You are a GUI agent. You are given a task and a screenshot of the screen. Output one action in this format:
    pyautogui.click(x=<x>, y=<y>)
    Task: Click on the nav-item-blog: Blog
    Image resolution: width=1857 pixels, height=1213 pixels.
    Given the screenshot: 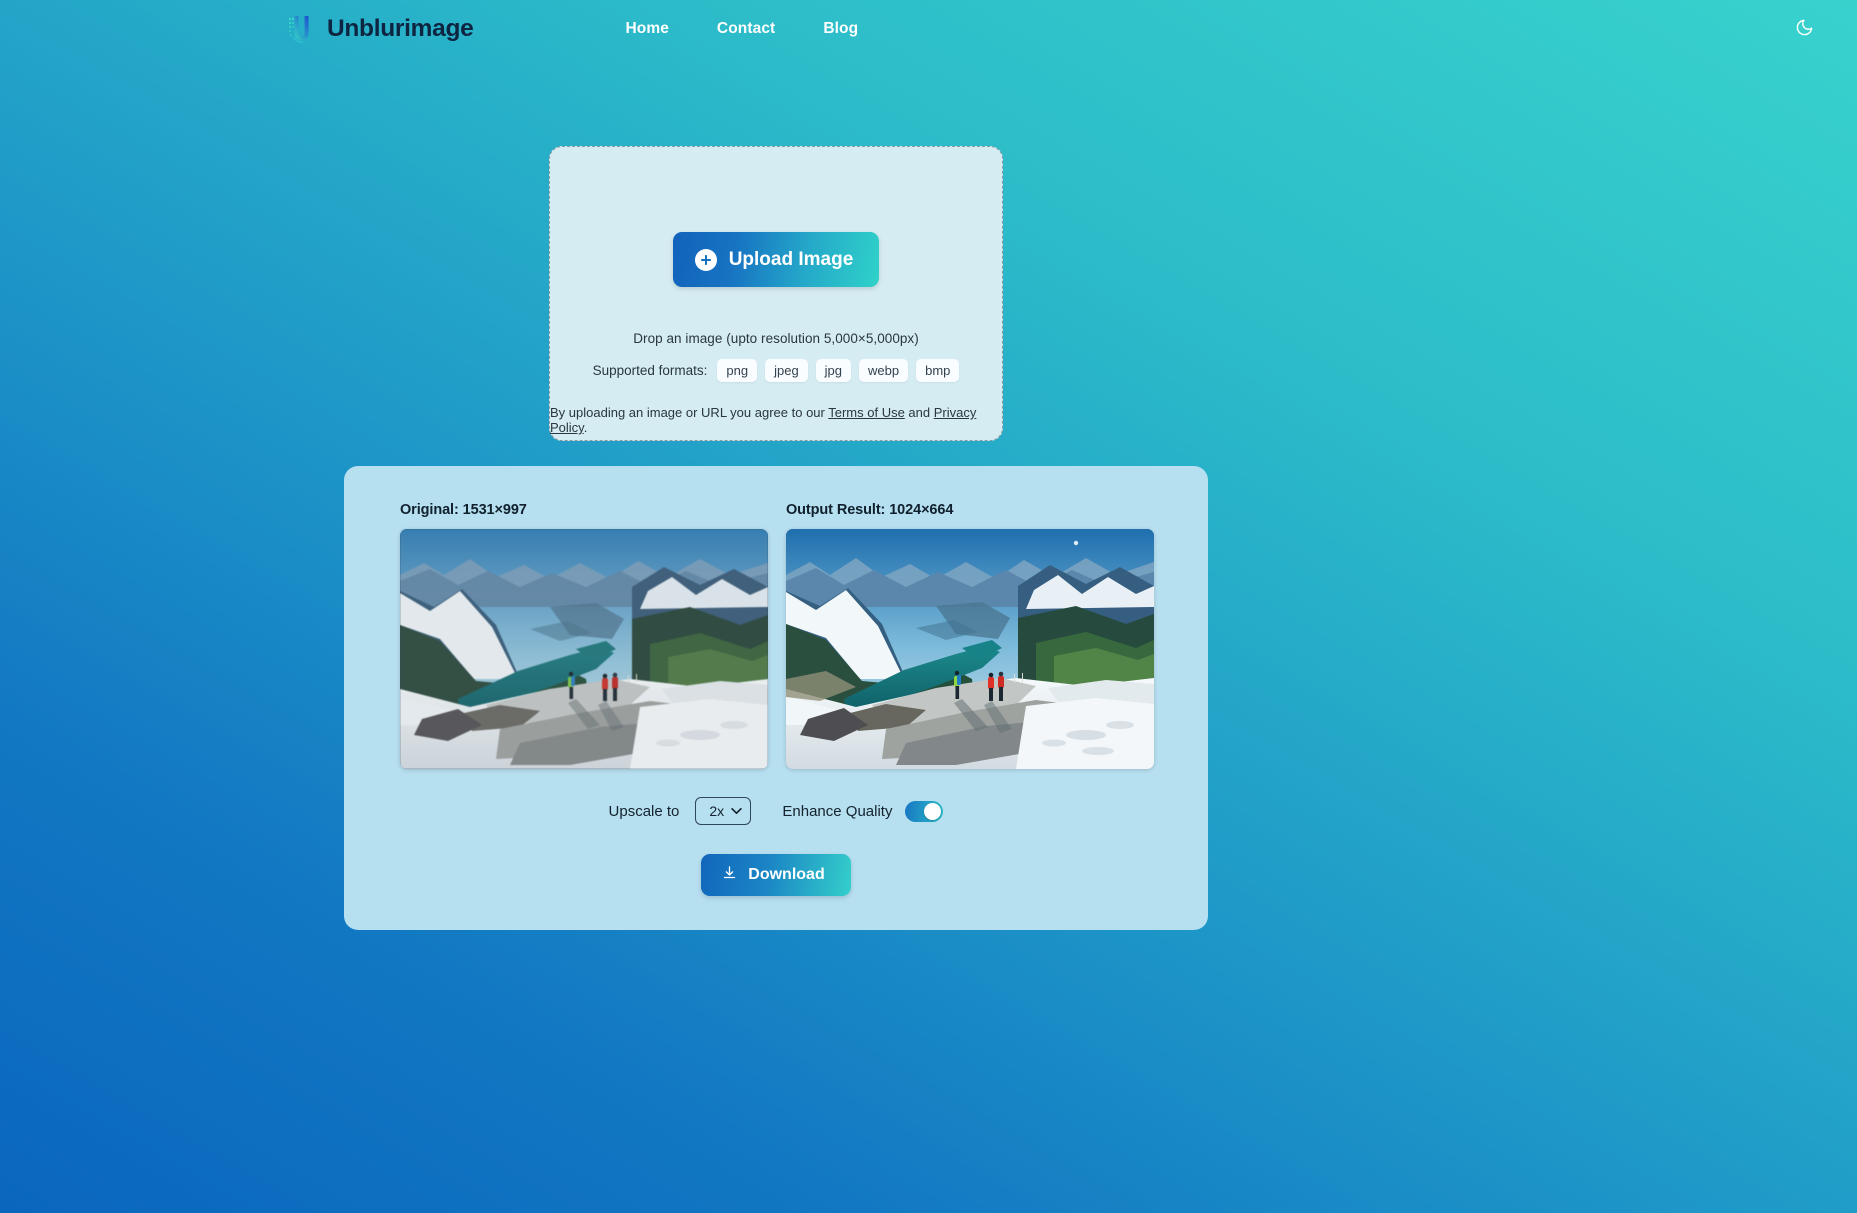 What is the action you would take?
    pyautogui.click(x=840, y=29)
    